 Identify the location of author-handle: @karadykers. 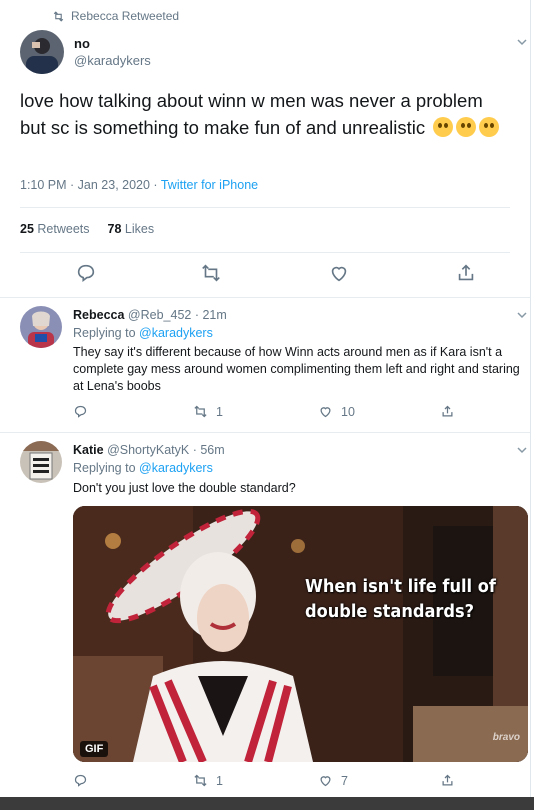
(112, 60).